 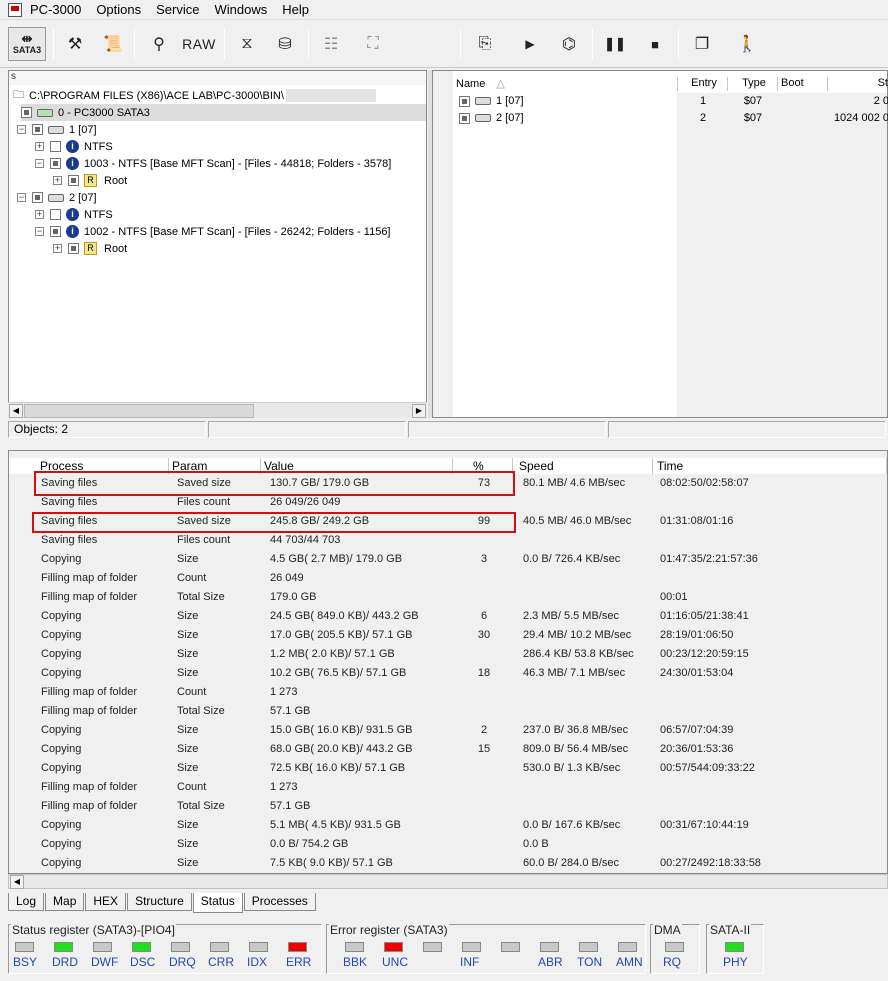 What do you see at coordinates (530, 44) in the screenshot?
I see `play-button: ▶` at bounding box center [530, 44].